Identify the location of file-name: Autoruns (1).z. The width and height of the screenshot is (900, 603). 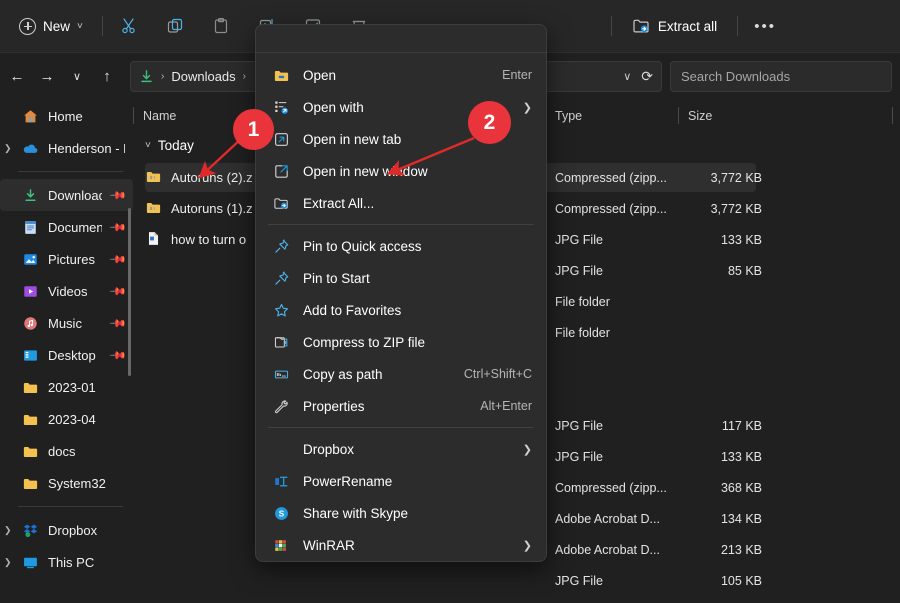
(212, 208).